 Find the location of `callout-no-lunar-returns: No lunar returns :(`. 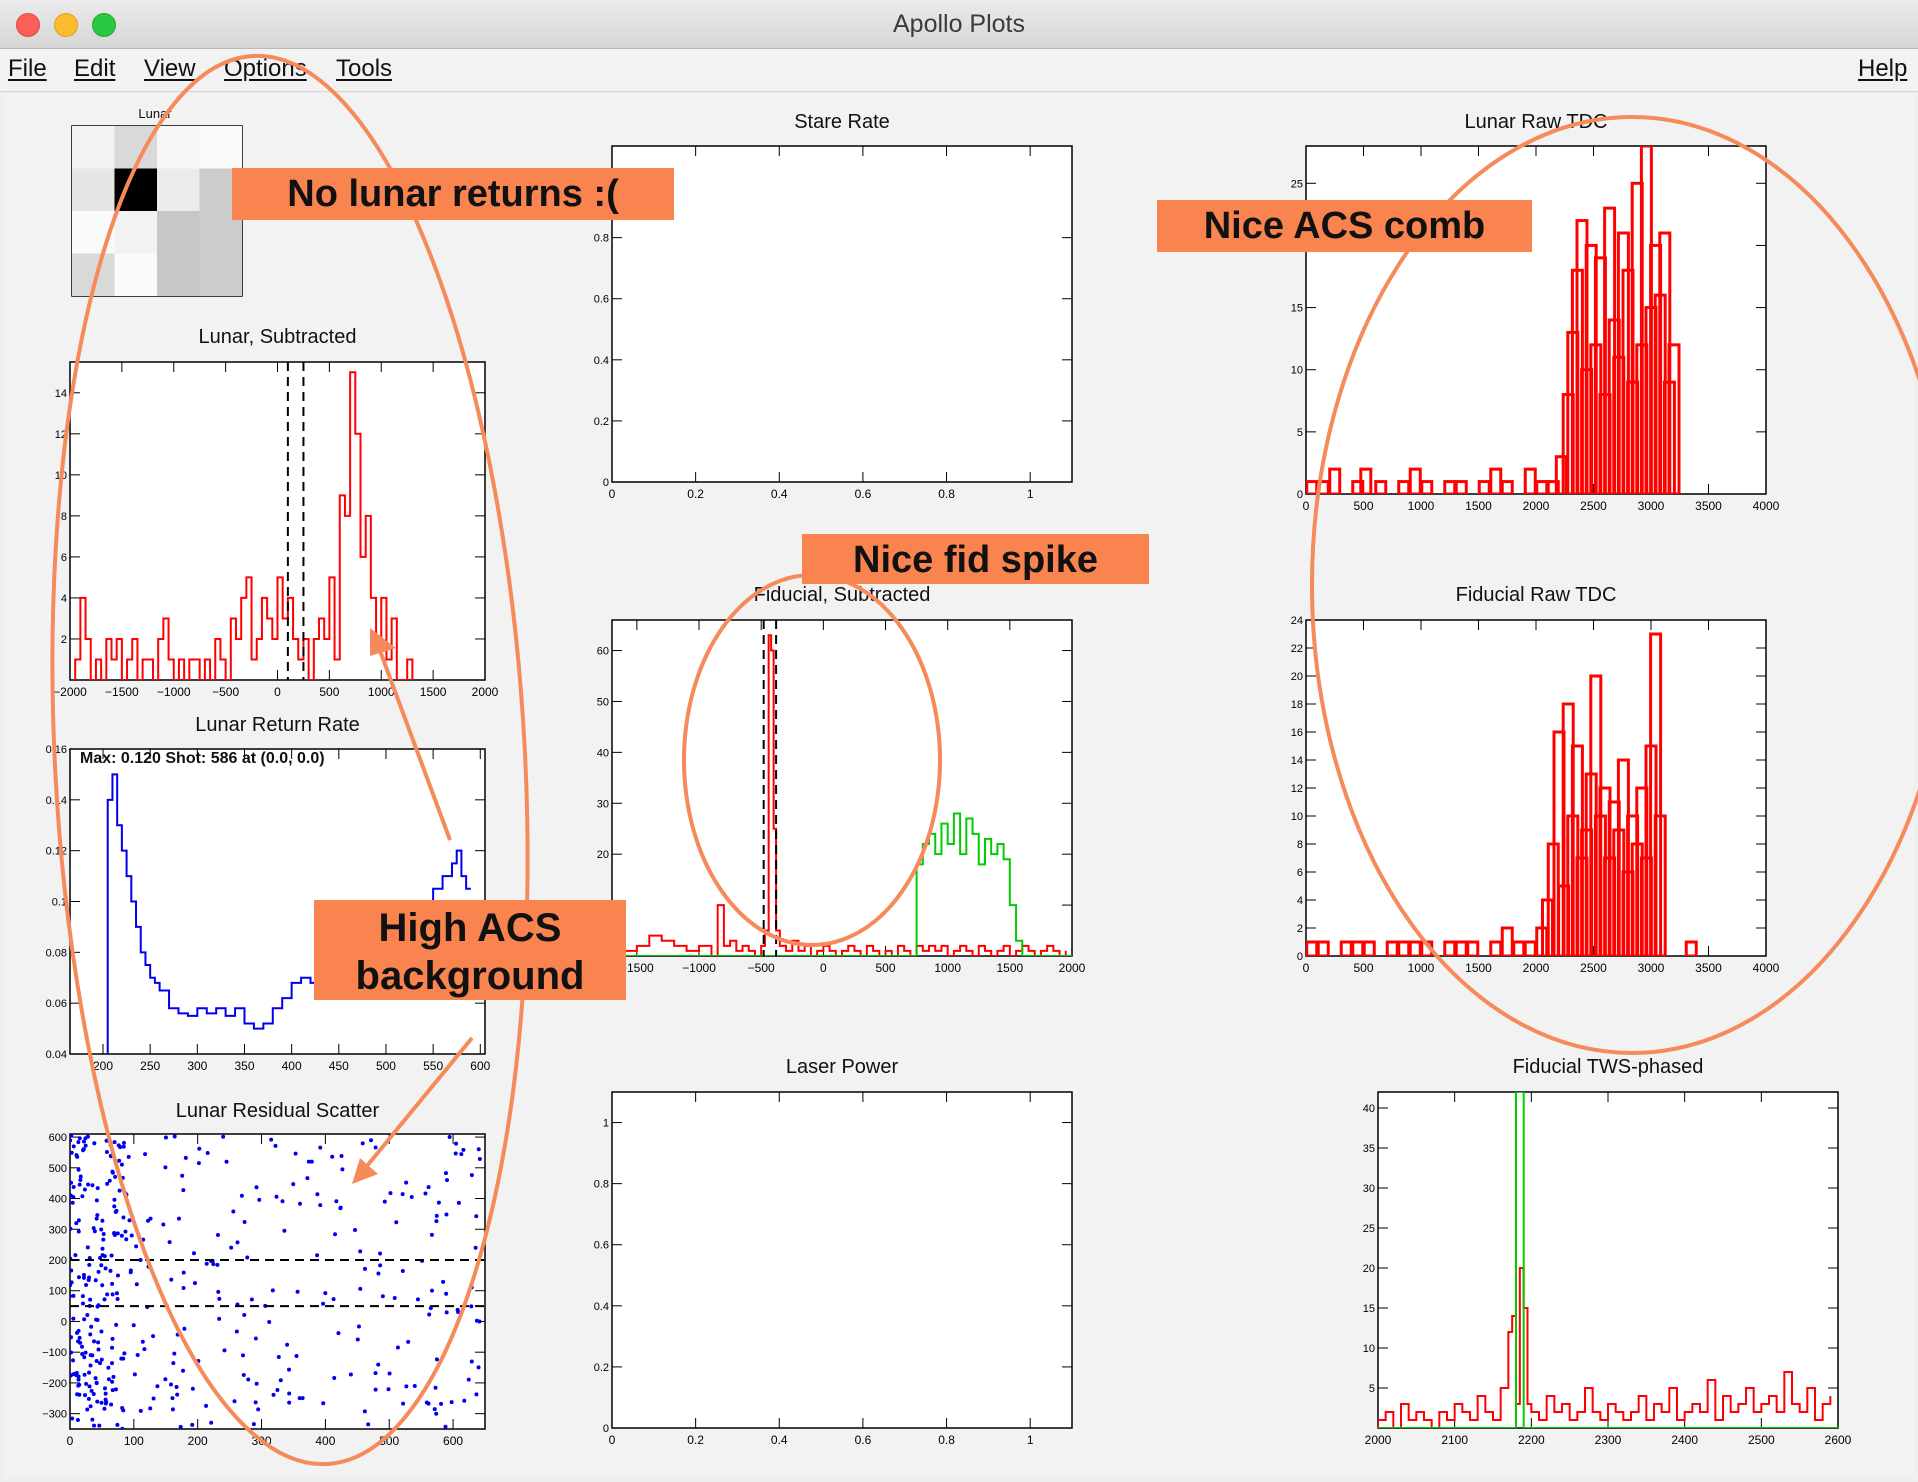

callout-no-lunar-returns: No lunar returns :( is located at coordinates (453, 194).